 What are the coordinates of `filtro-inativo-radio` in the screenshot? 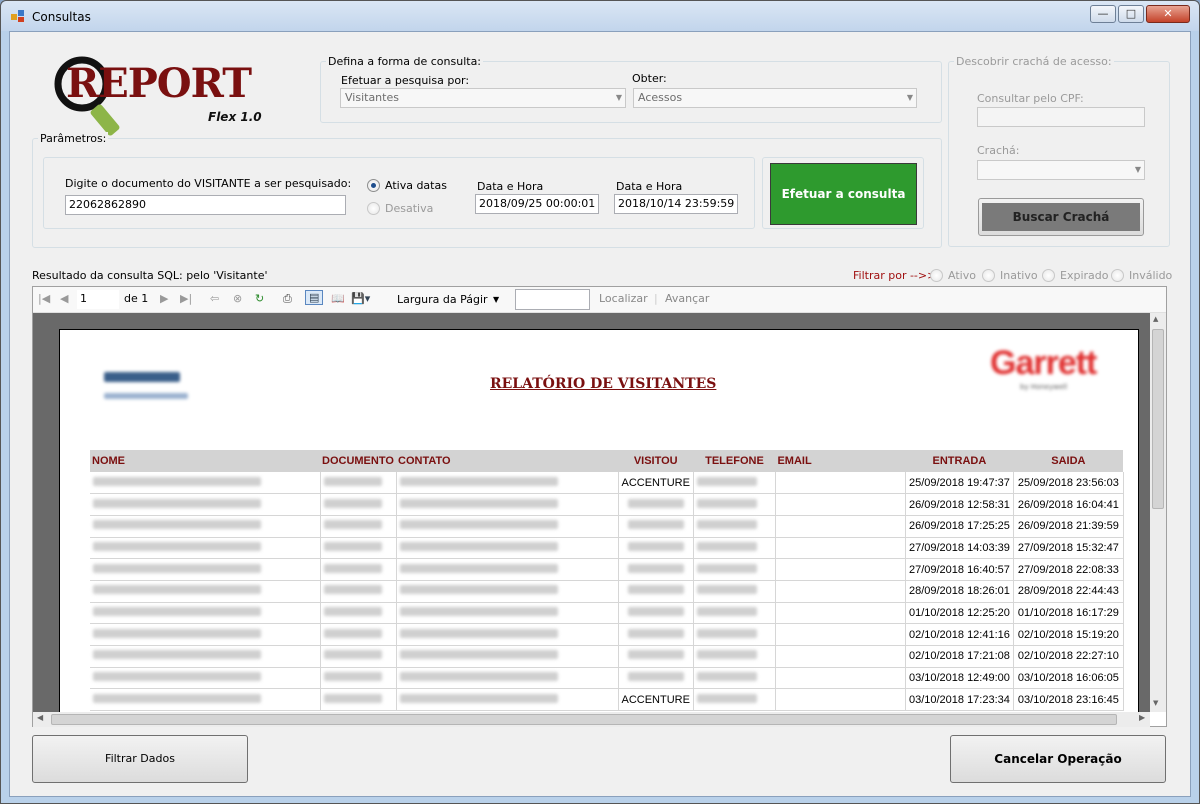 It's located at (988, 275).